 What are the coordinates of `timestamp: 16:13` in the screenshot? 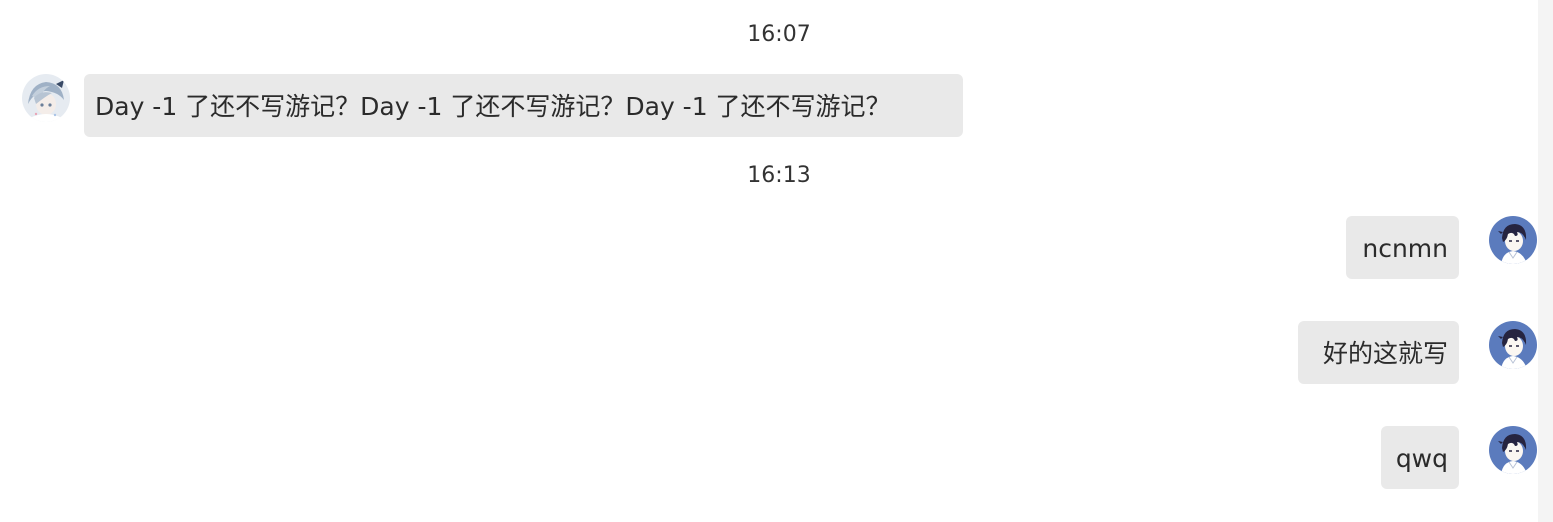 It's located at (779, 175).